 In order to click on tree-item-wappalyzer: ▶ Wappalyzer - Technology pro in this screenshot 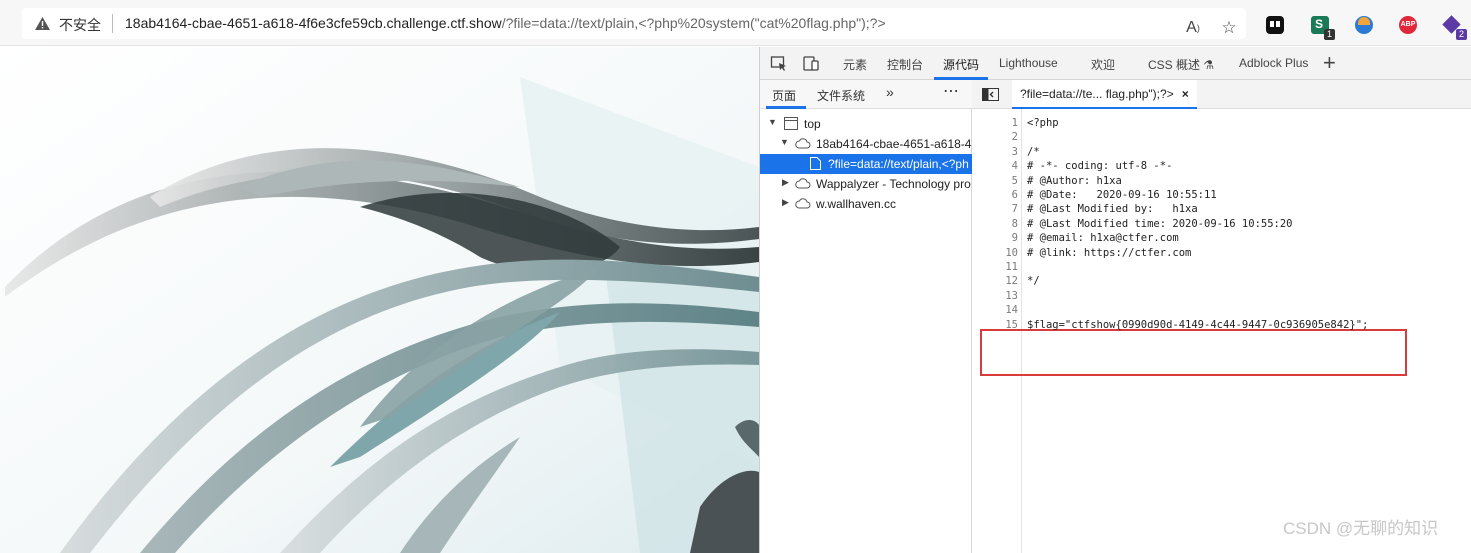, I will do `click(866, 184)`.